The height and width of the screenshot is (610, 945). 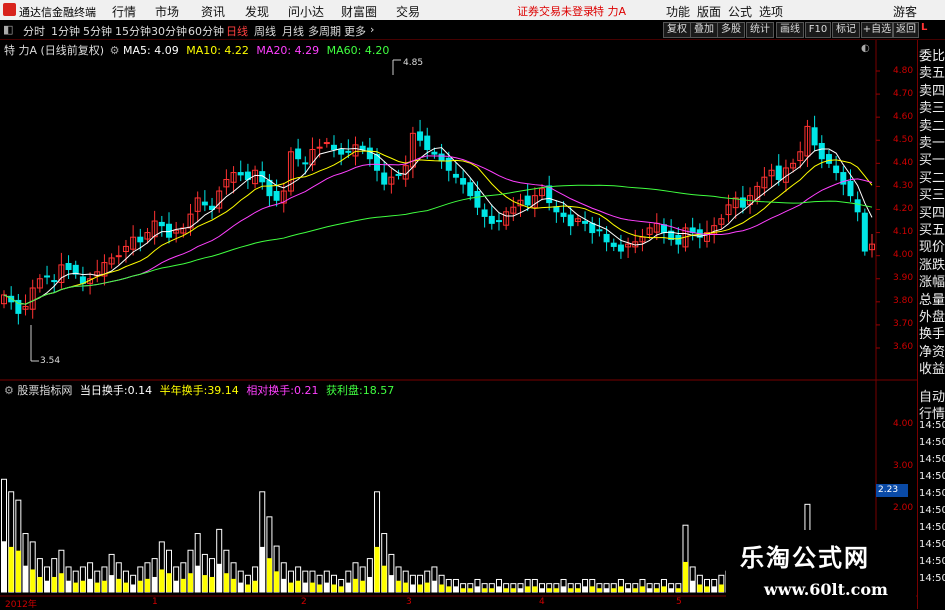 I want to click on indicator-gear-icon: ⚙, so click(x=9, y=390).